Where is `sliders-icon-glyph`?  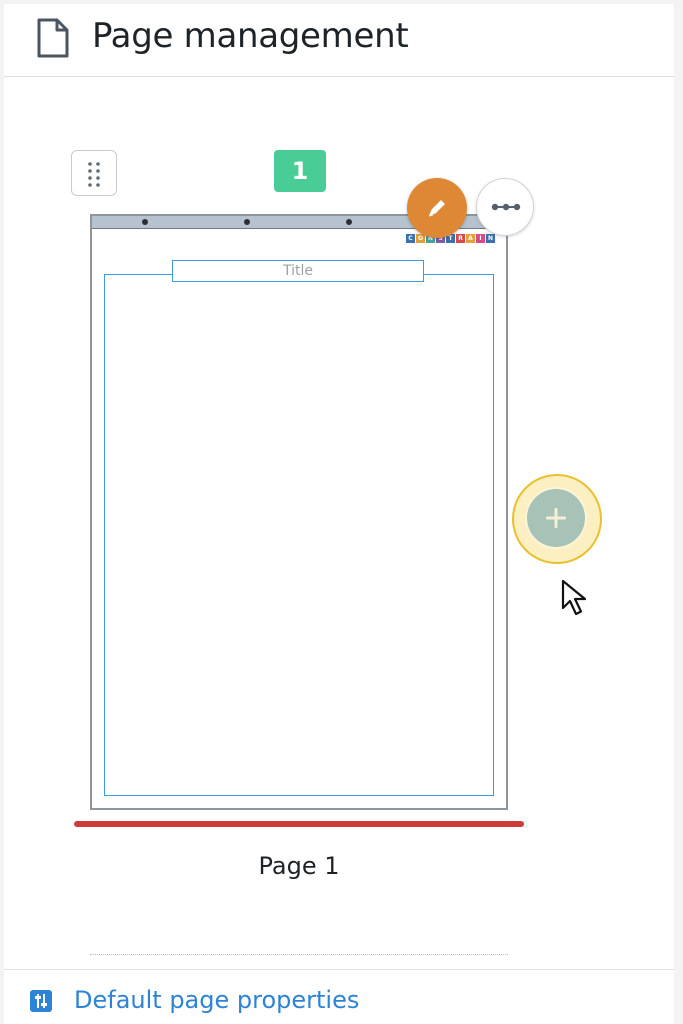 sliders-icon-glyph is located at coordinates (41, 1001).